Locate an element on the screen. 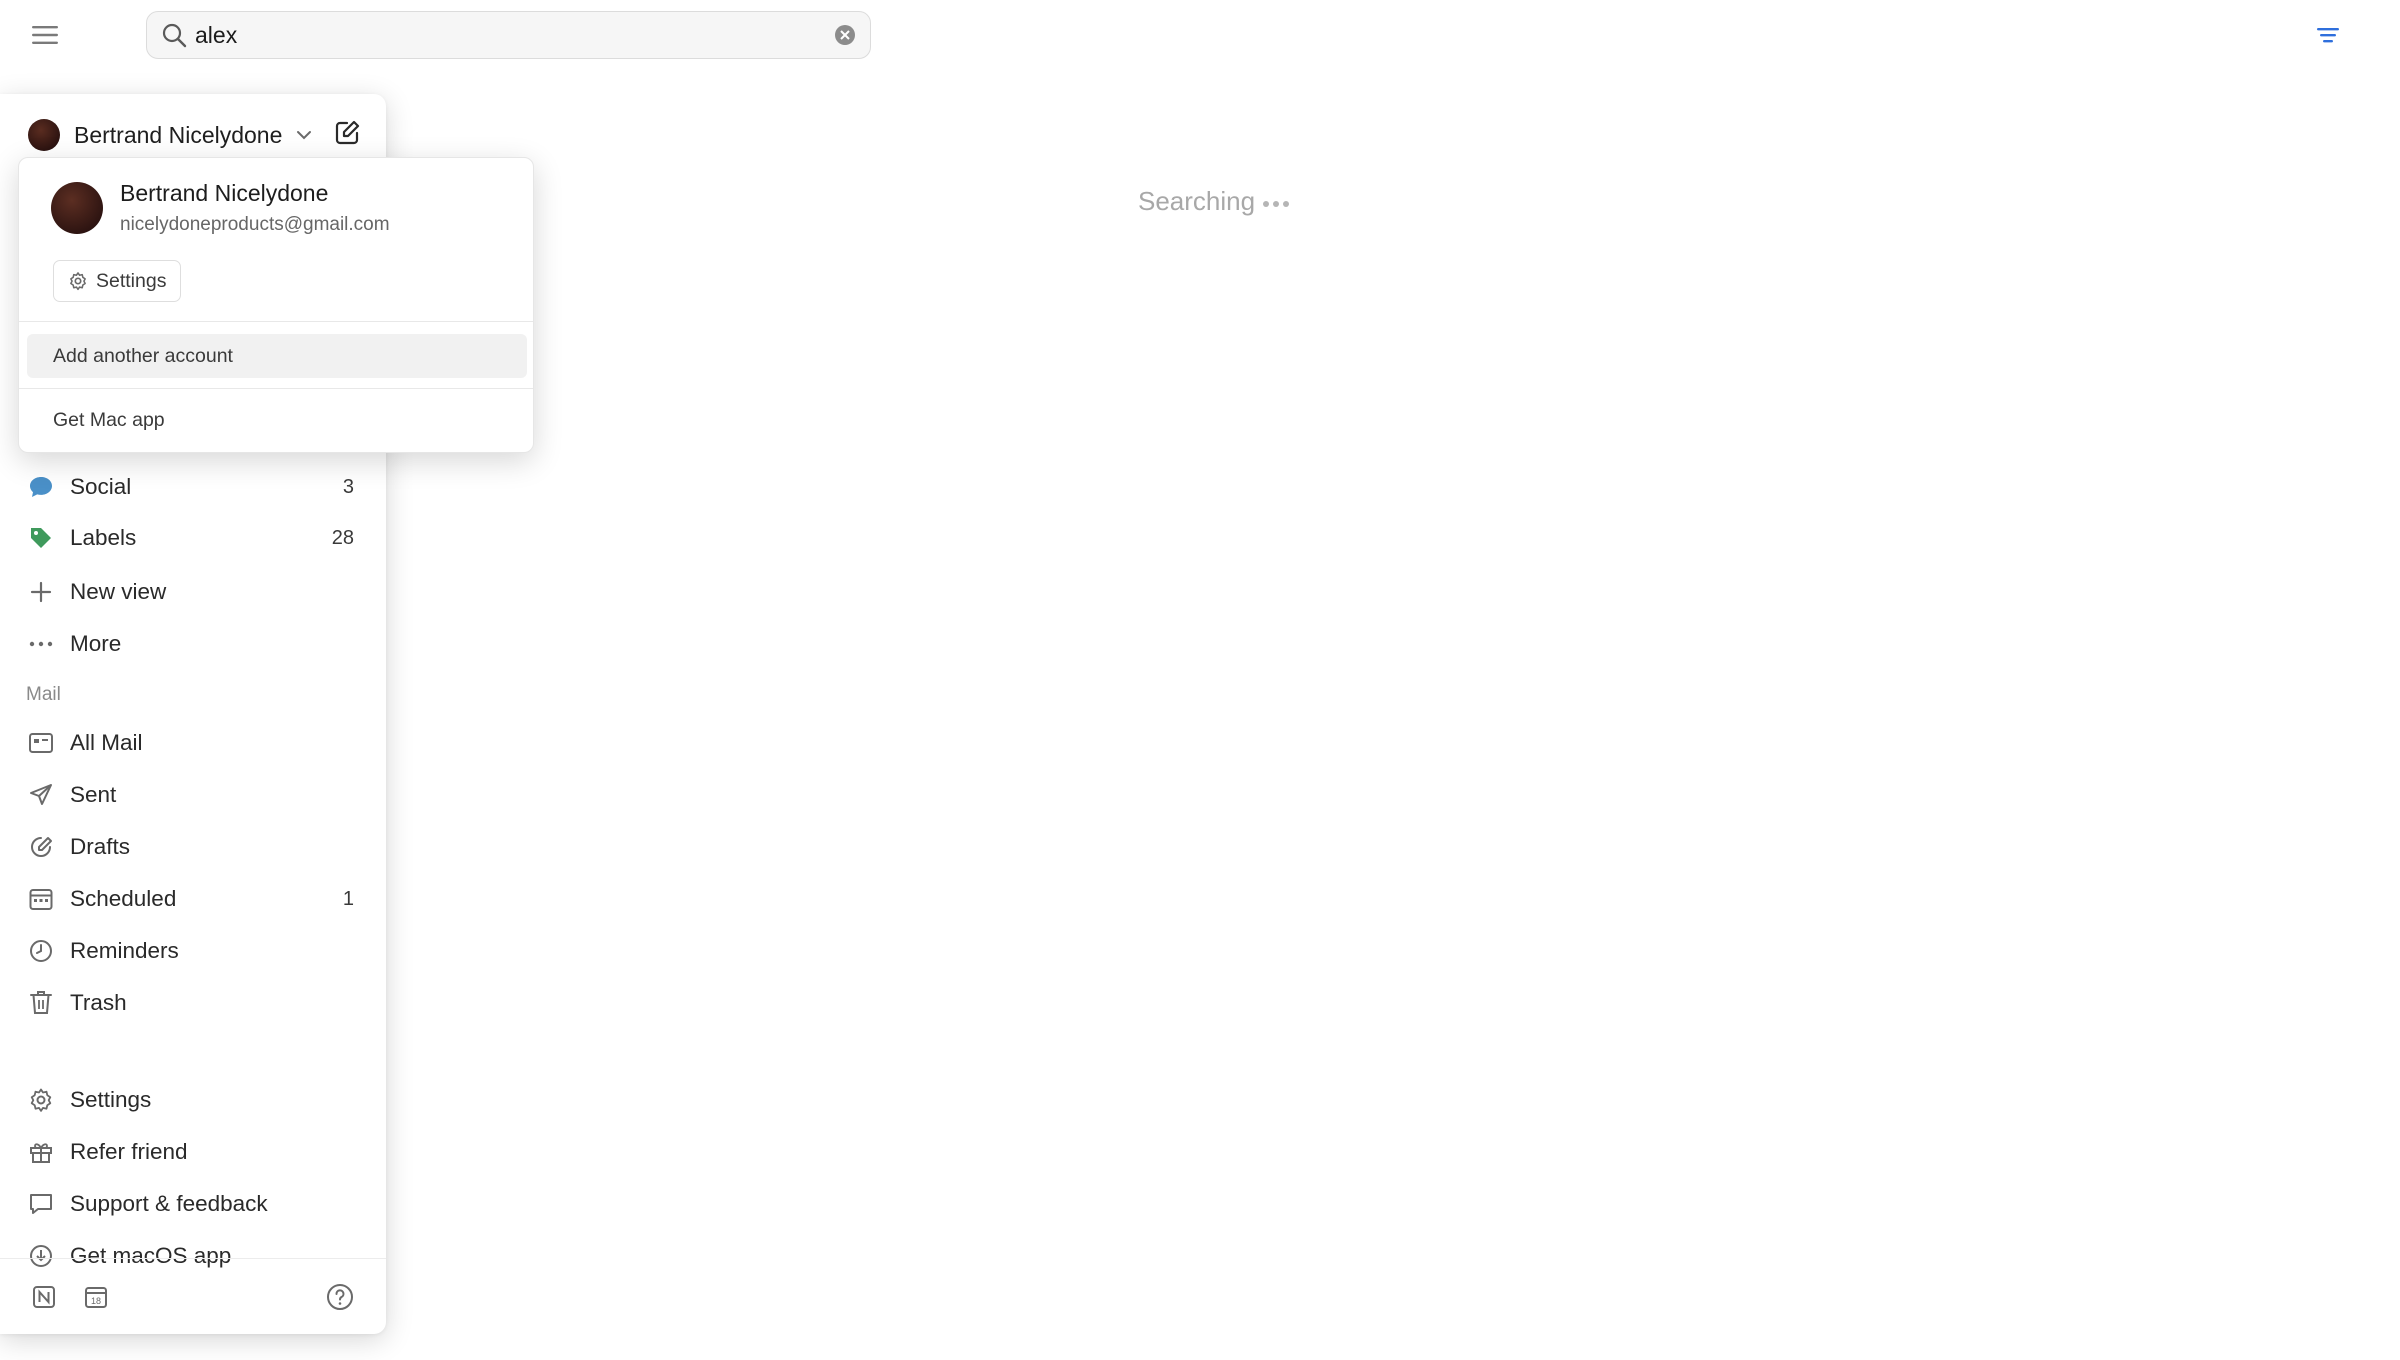 Image resolution: width=2400 pixels, height=1360 pixels. searching-status: Searching is located at coordinates (1214, 201).